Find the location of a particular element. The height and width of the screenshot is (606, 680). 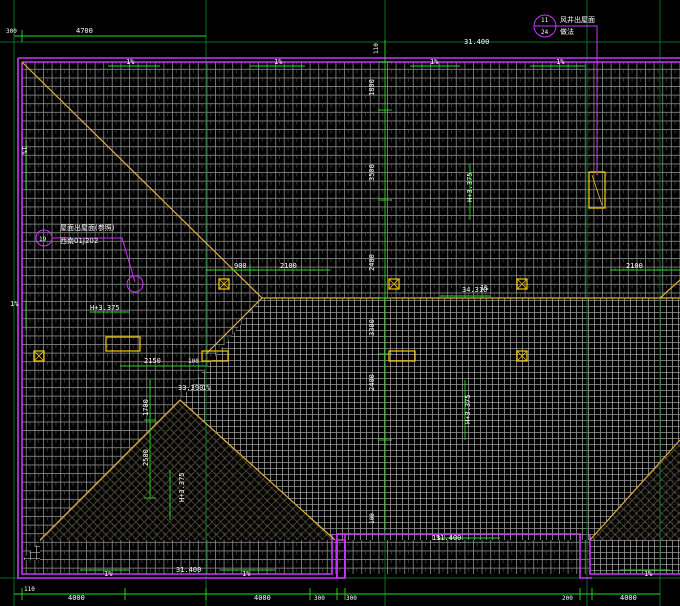

dim-bottom-200: 200 is located at coordinates (567, 598).